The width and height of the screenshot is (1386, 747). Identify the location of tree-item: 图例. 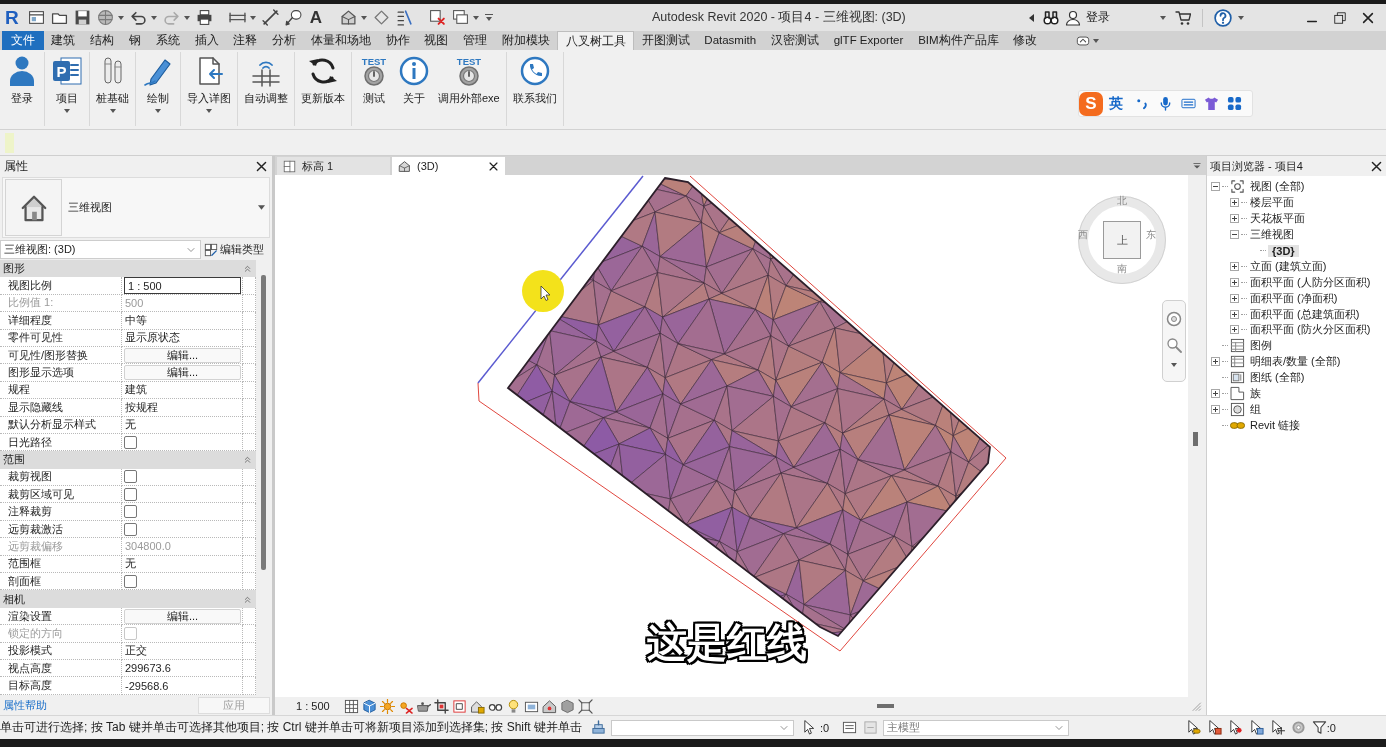
(1261, 346).